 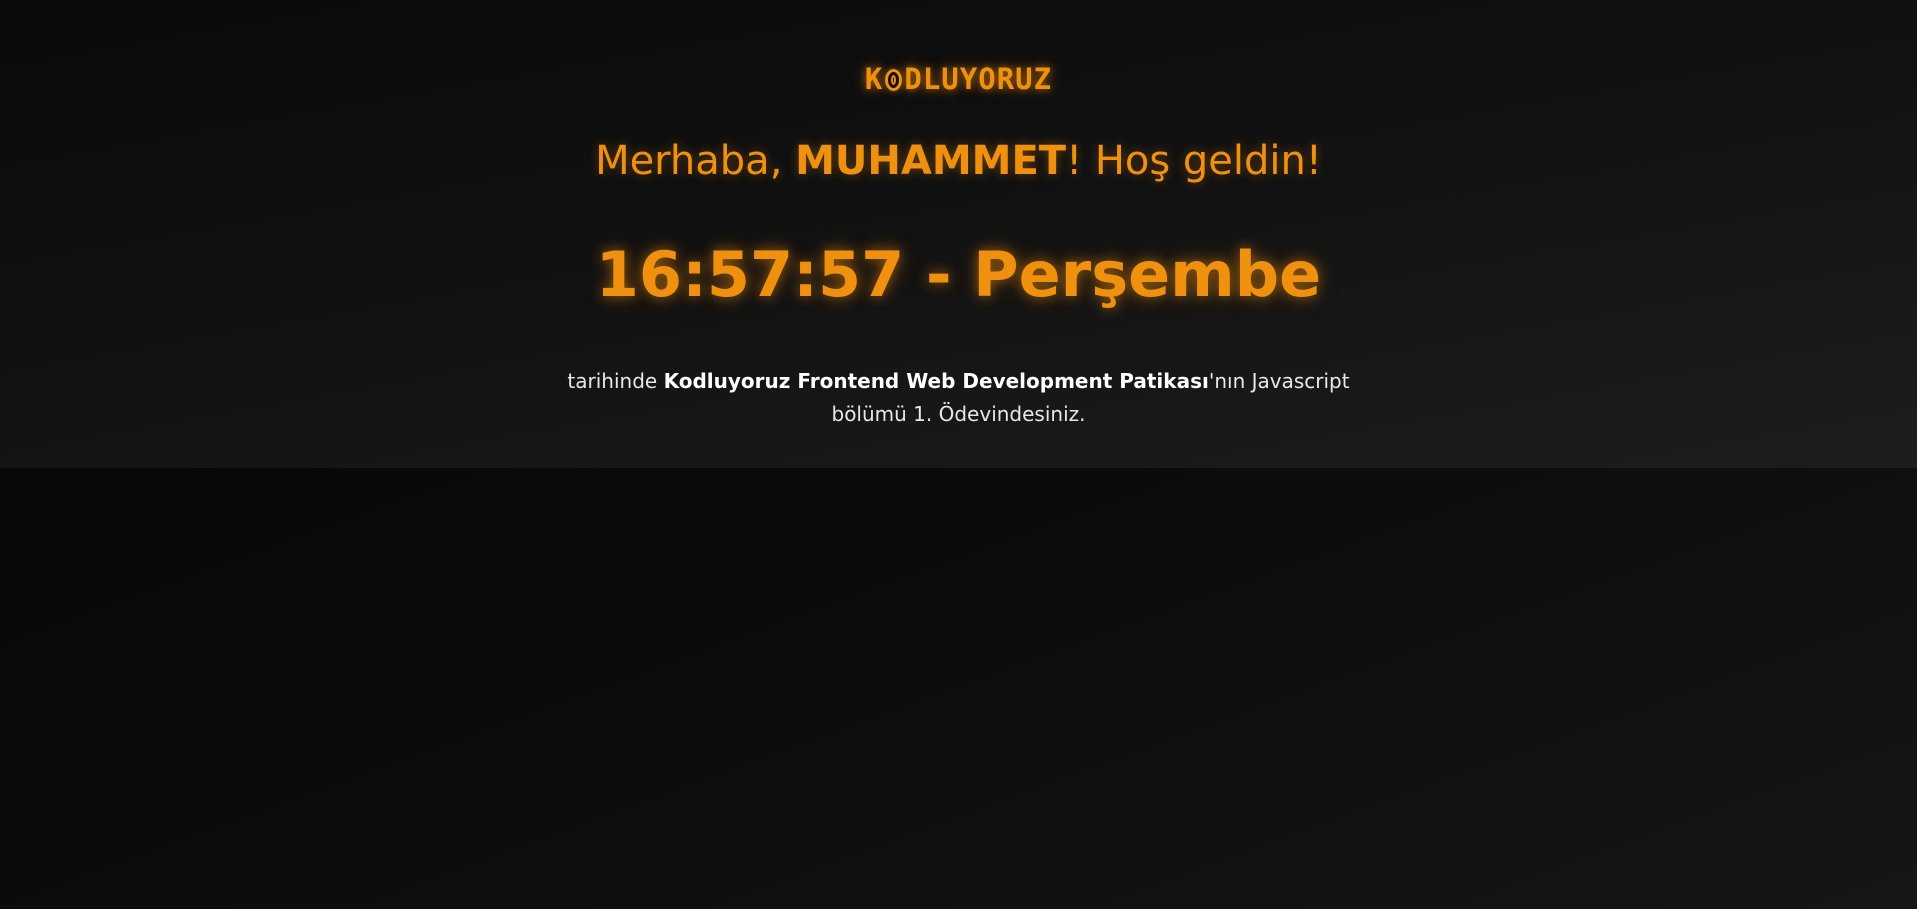 I want to click on info-prefix: tarihinde, so click(x=615, y=381).